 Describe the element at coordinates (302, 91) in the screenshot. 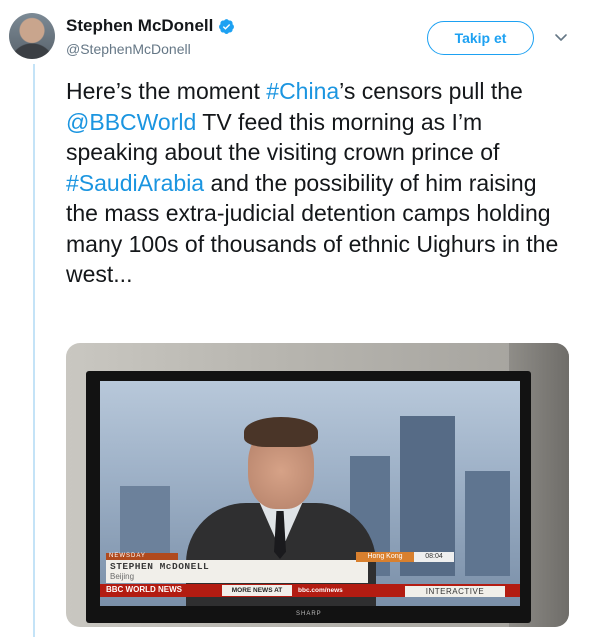

I see `hashtag-link-china: #China` at that location.